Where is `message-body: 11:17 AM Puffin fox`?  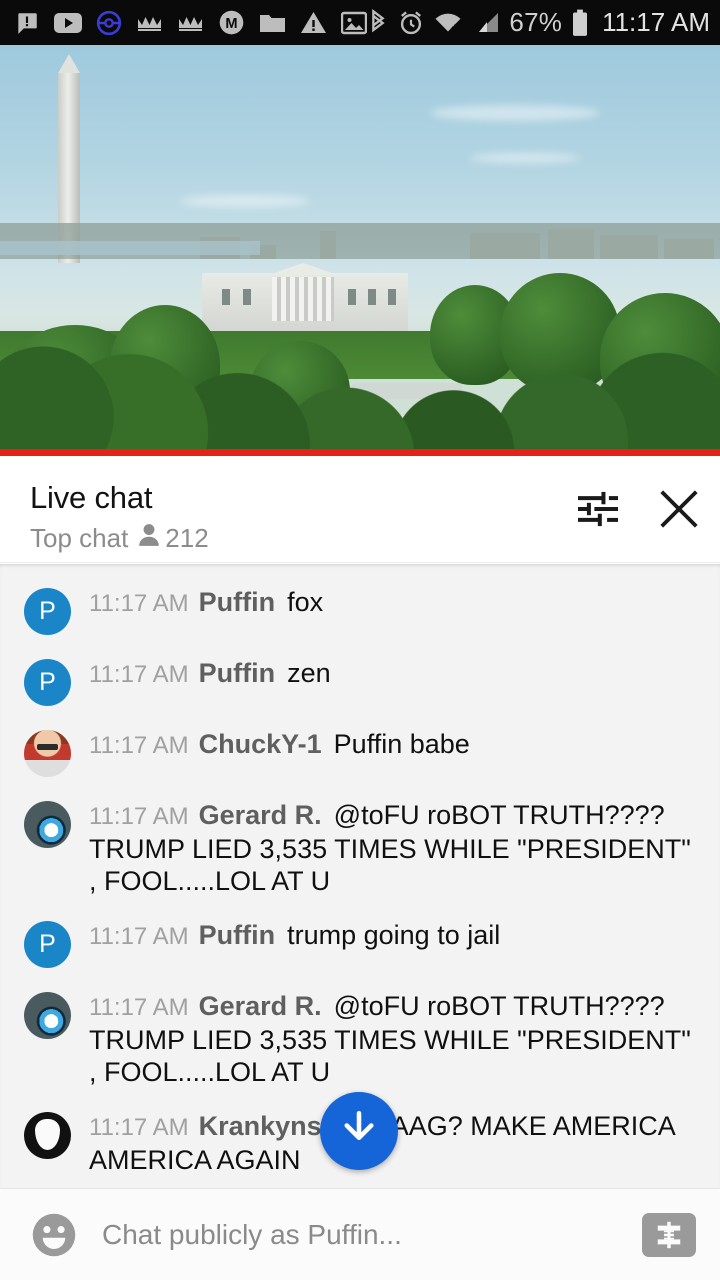 message-body: 11:17 AM Puffin fox is located at coordinates (395, 602).